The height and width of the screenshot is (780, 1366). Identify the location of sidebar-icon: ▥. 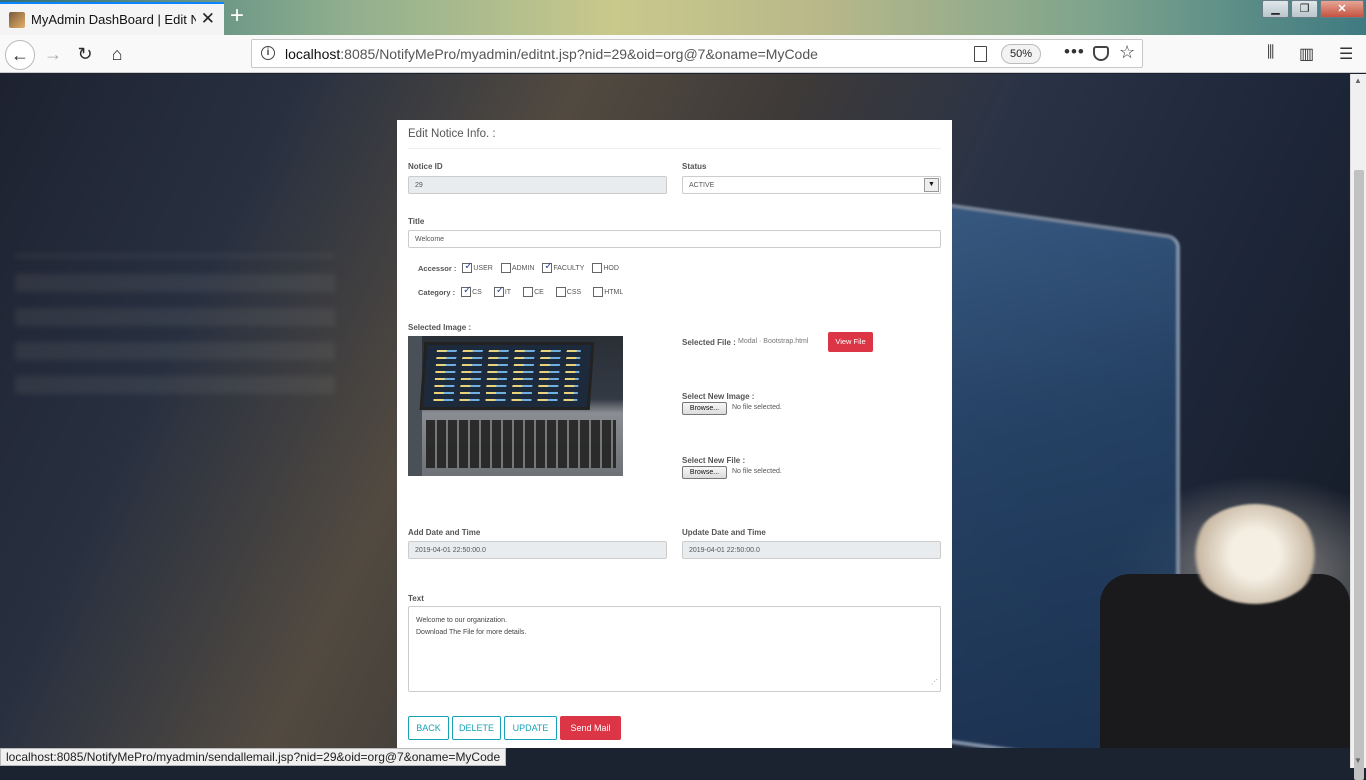
(1306, 54).